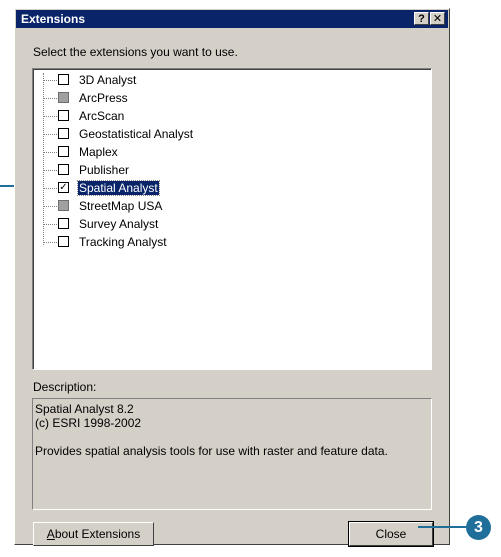 The width and height of the screenshot is (501, 557). I want to click on extension-item: ArcScan, so click(223, 116).